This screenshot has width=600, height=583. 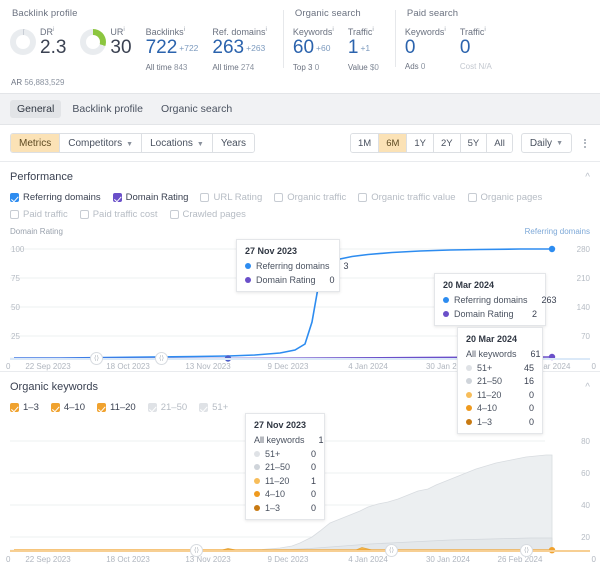 I want to click on metric-value-organic-keywords: 60 +60, so click(x=313, y=48).